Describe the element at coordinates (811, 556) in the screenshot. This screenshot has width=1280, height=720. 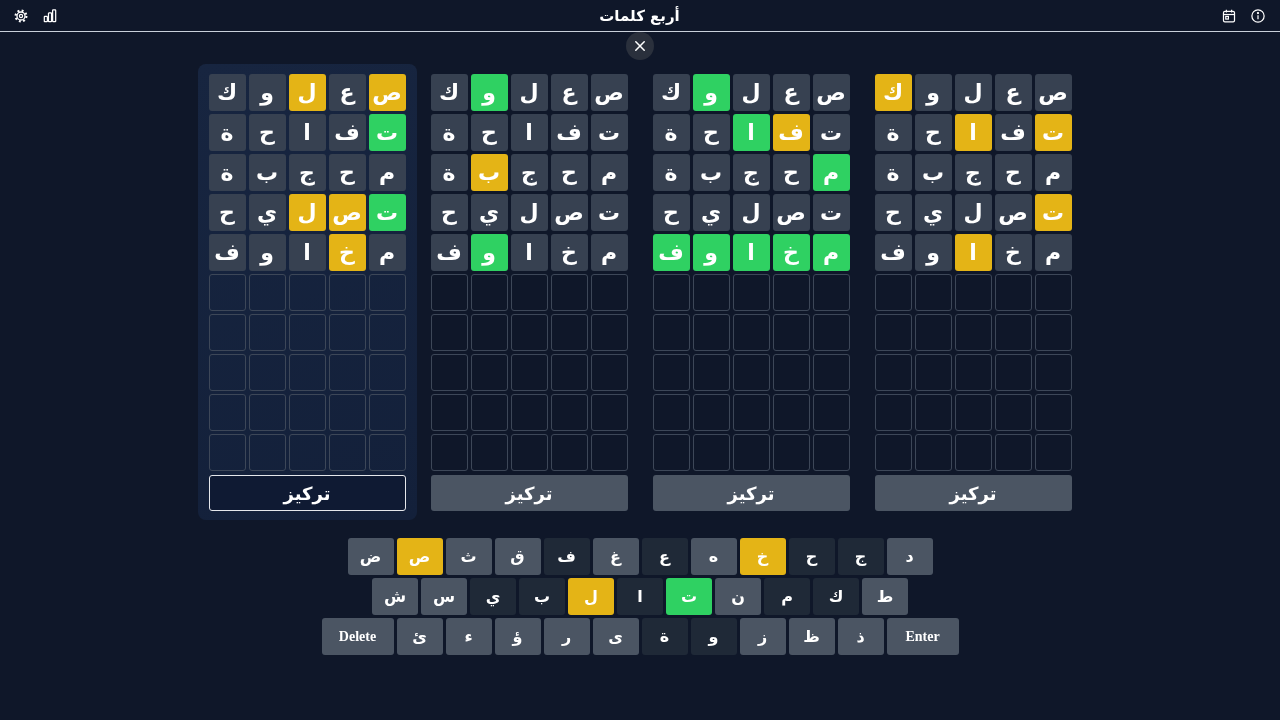
I see `keyboard-key: ح` at that location.